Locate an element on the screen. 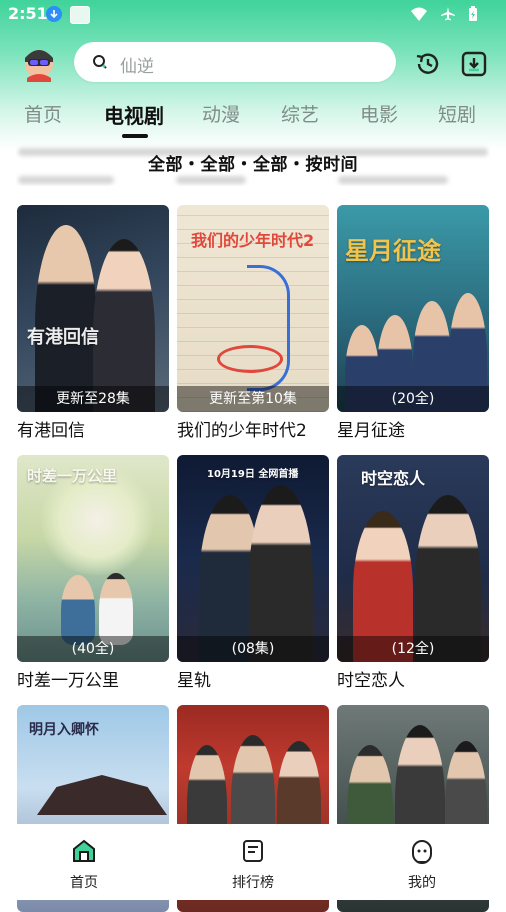 Image resolution: width=506 pixels, height=912 pixels. tab-anime: 动漫 is located at coordinates (221, 113).